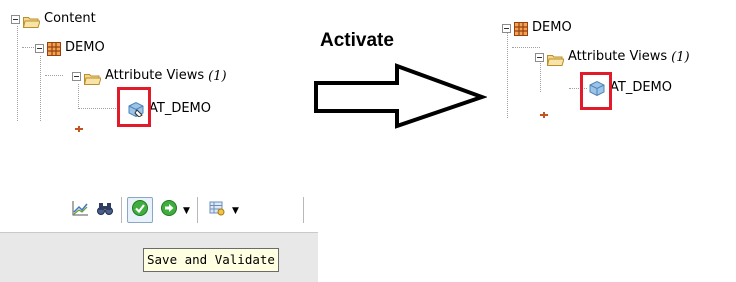 The width and height of the screenshot is (736, 282). I want to click on activate-arrow-icon, so click(169, 210).